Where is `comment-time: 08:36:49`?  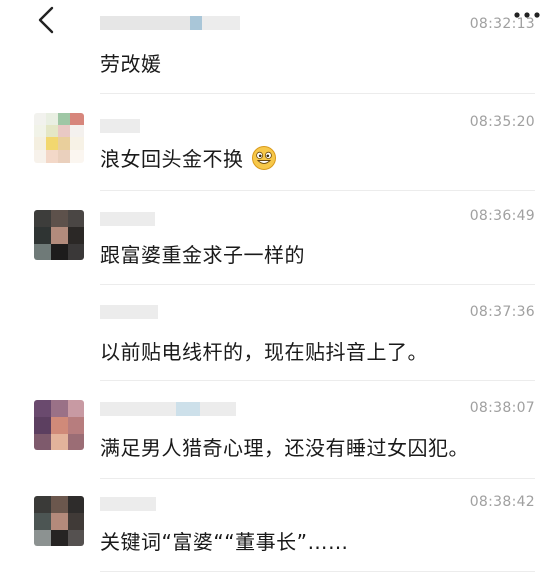 comment-time: 08:36:49 is located at coordinates (502, 216).